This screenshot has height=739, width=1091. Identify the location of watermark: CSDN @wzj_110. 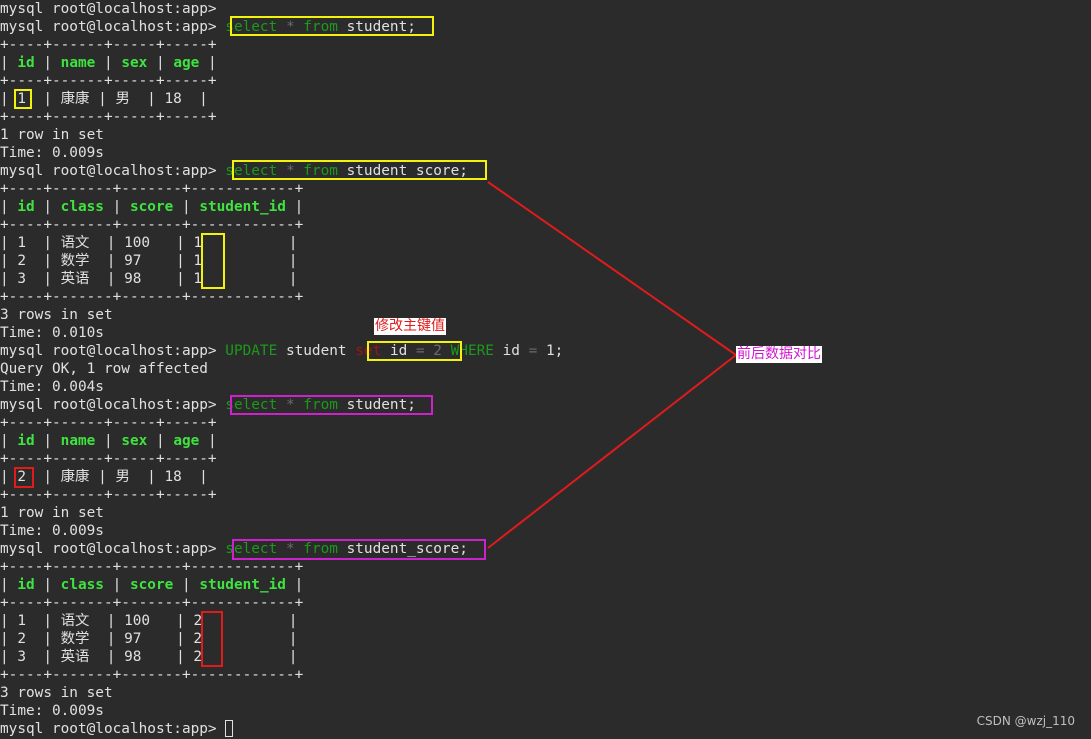
(1025, 721).